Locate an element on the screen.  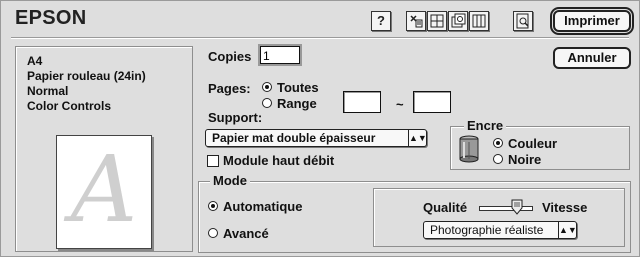
ink-colour-label: Couleur is located at coordinates (533, 143).